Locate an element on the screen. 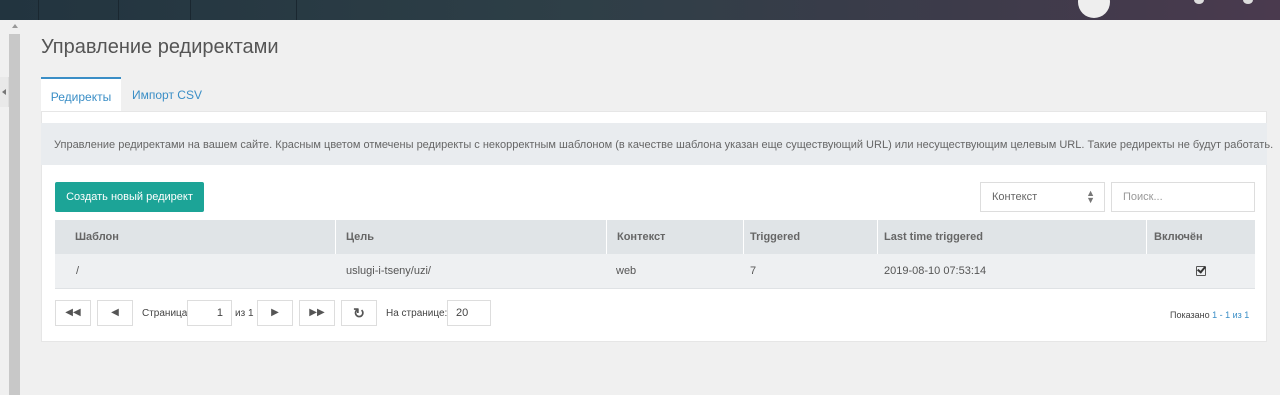 This screenshot has width=1280, height=395. page-number-input is located at coordinates (209, 313).